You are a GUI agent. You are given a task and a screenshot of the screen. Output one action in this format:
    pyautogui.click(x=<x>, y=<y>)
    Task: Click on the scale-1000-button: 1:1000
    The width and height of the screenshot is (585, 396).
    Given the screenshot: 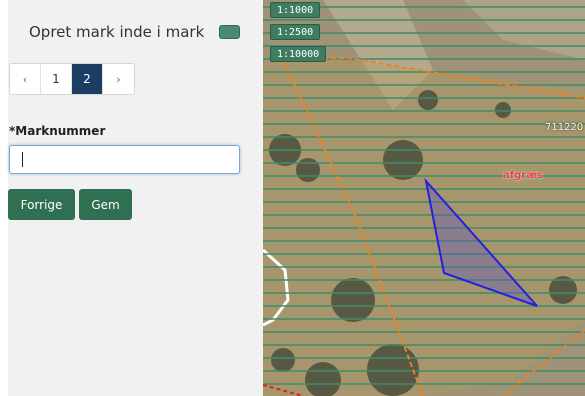 What is the action you would take?
    pyautogui.click(x=295, y=10)
    